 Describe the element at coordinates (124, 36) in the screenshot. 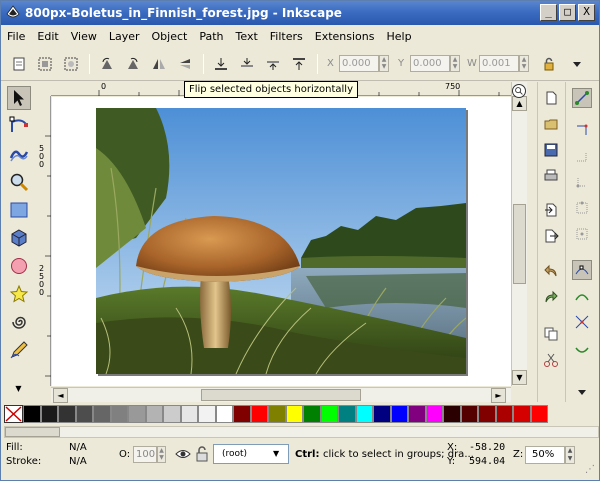

I see `menu-layer: Layer` at that location.